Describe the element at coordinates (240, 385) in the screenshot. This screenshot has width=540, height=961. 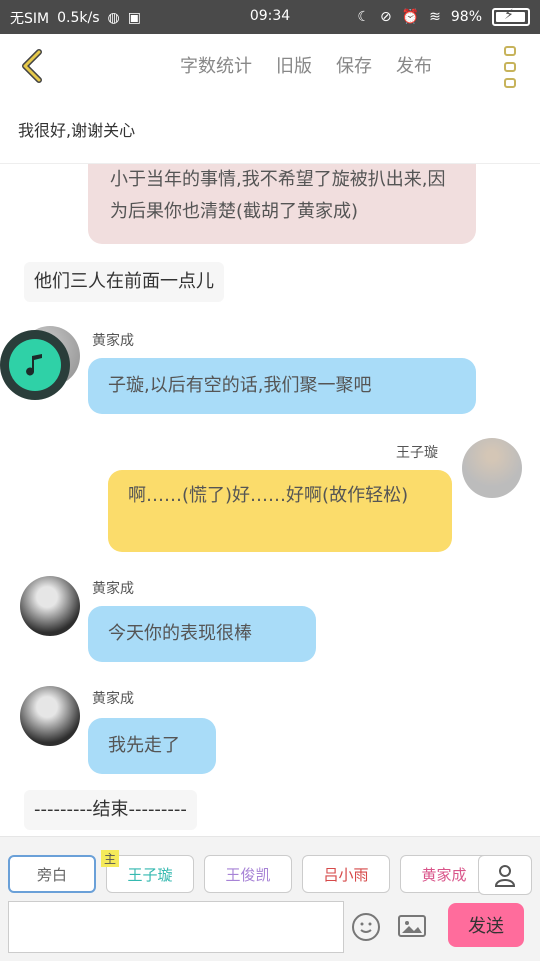
I see `message-text: 子璇,以后有空的话,我们聚一聚吧` at that location.